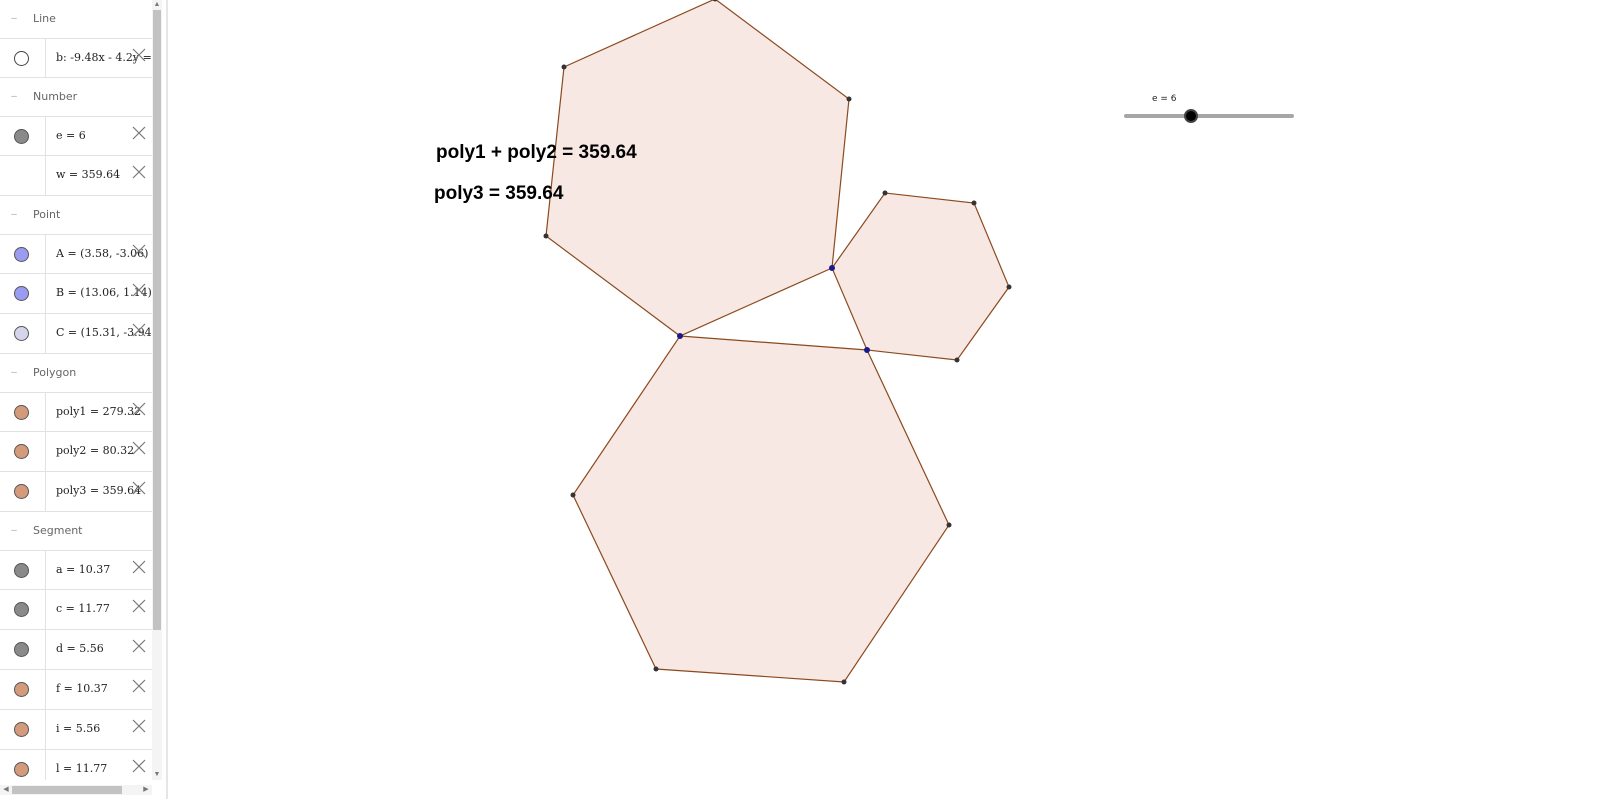  I want to click on scroll-left-icon: ◀, so click(6, 790).